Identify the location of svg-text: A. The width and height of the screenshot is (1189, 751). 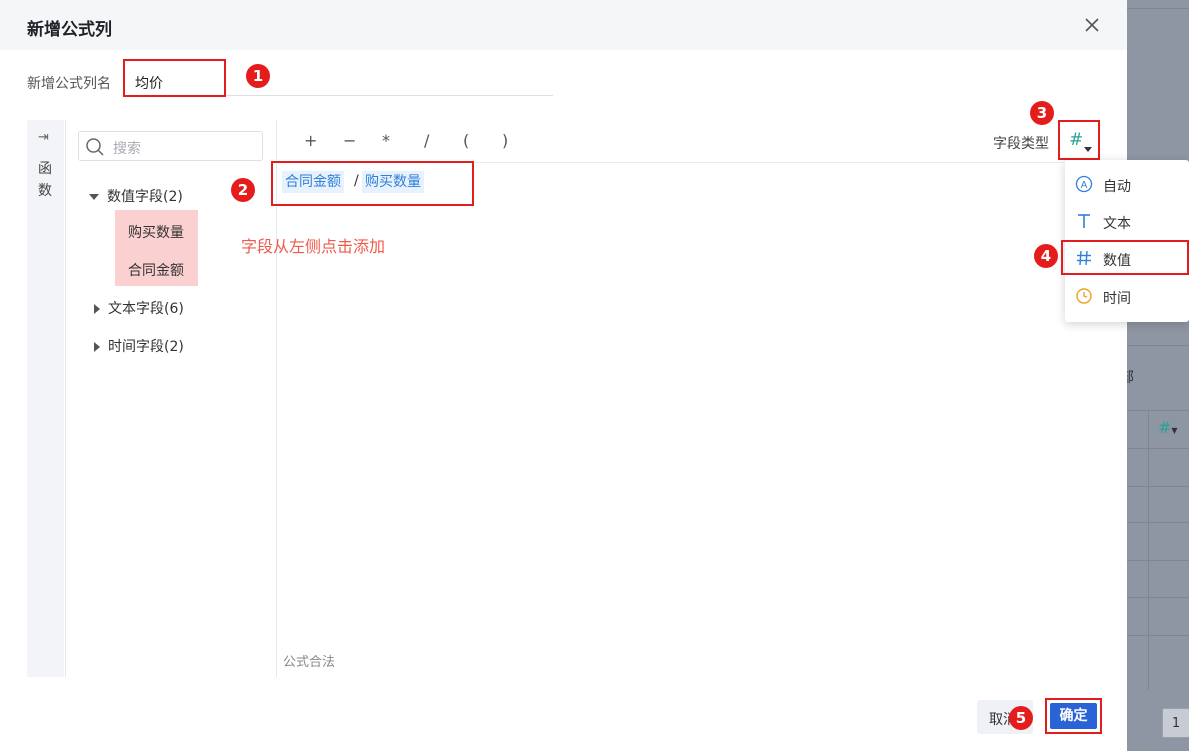
(1084, 185).